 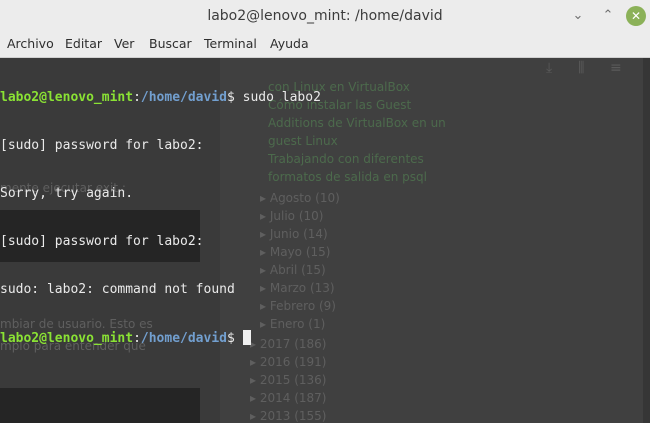 What do you see at coordinates (277, 97) in the screenshot?
I see `command-text: sudo labo2` at bounding box center [277, 97].